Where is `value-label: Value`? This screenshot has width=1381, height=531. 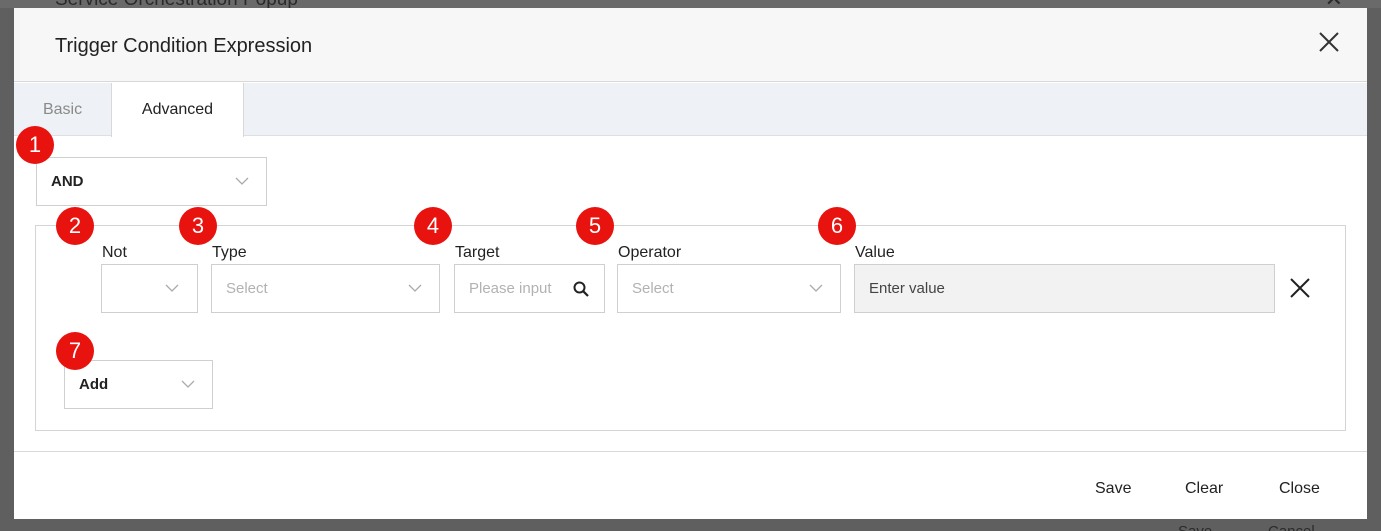
value-label: Value is located at coordinates (875, 252).